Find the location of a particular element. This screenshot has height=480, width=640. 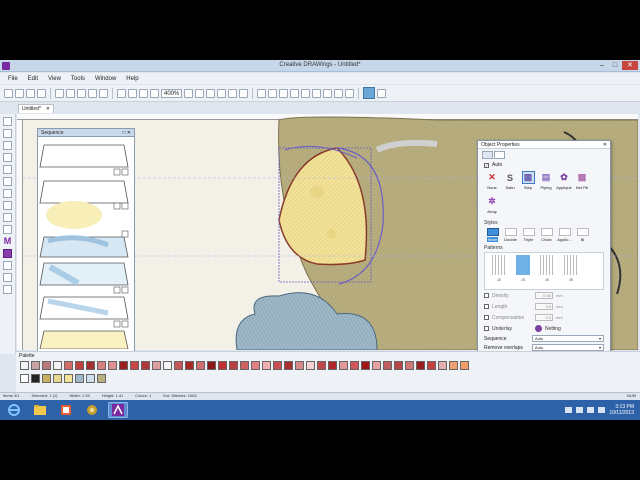

stitch-type-applique: ✿ Appliqué is located at coordinates (564, 182).